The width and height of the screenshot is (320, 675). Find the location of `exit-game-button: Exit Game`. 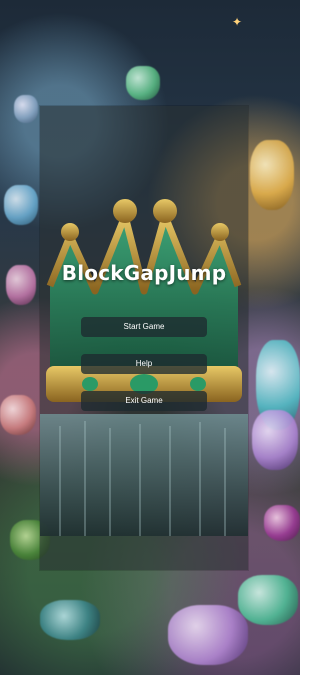

exit-game-button: Exit Game is located at coordinates (144, 401).